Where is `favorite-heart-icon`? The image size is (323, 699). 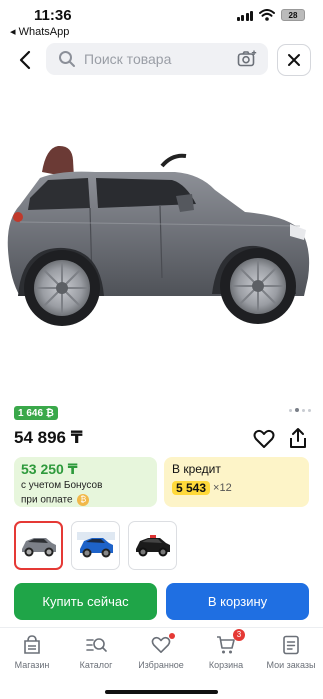
favorite-heart-icon is located at coordinates (264, 439).